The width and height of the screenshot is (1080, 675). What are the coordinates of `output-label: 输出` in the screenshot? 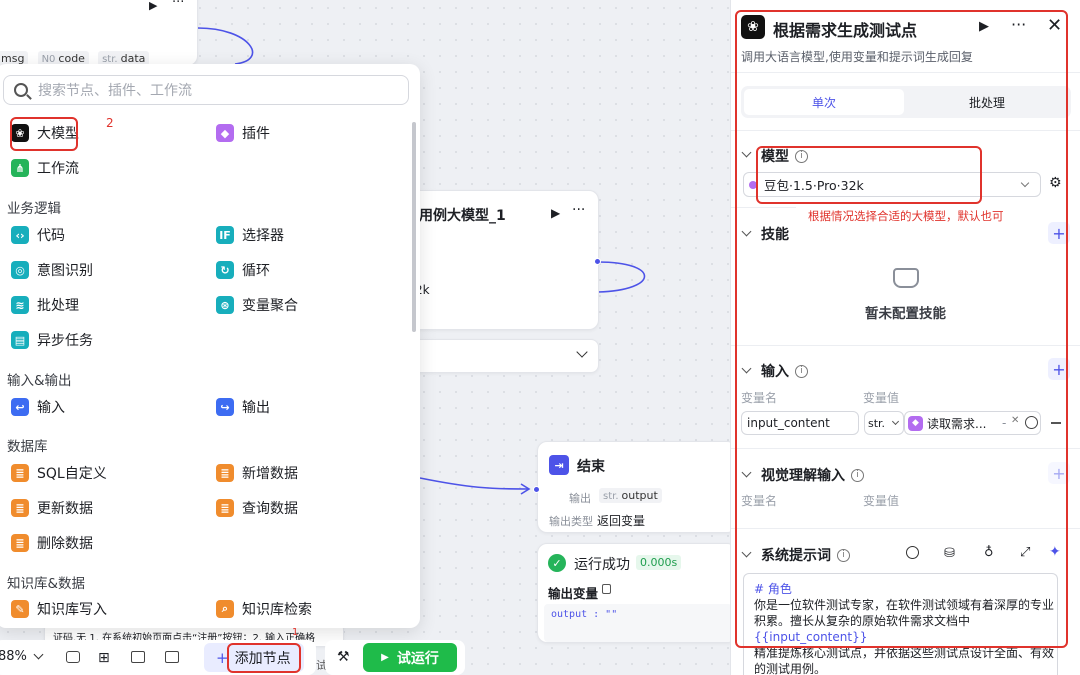 It's located at (580, 498).